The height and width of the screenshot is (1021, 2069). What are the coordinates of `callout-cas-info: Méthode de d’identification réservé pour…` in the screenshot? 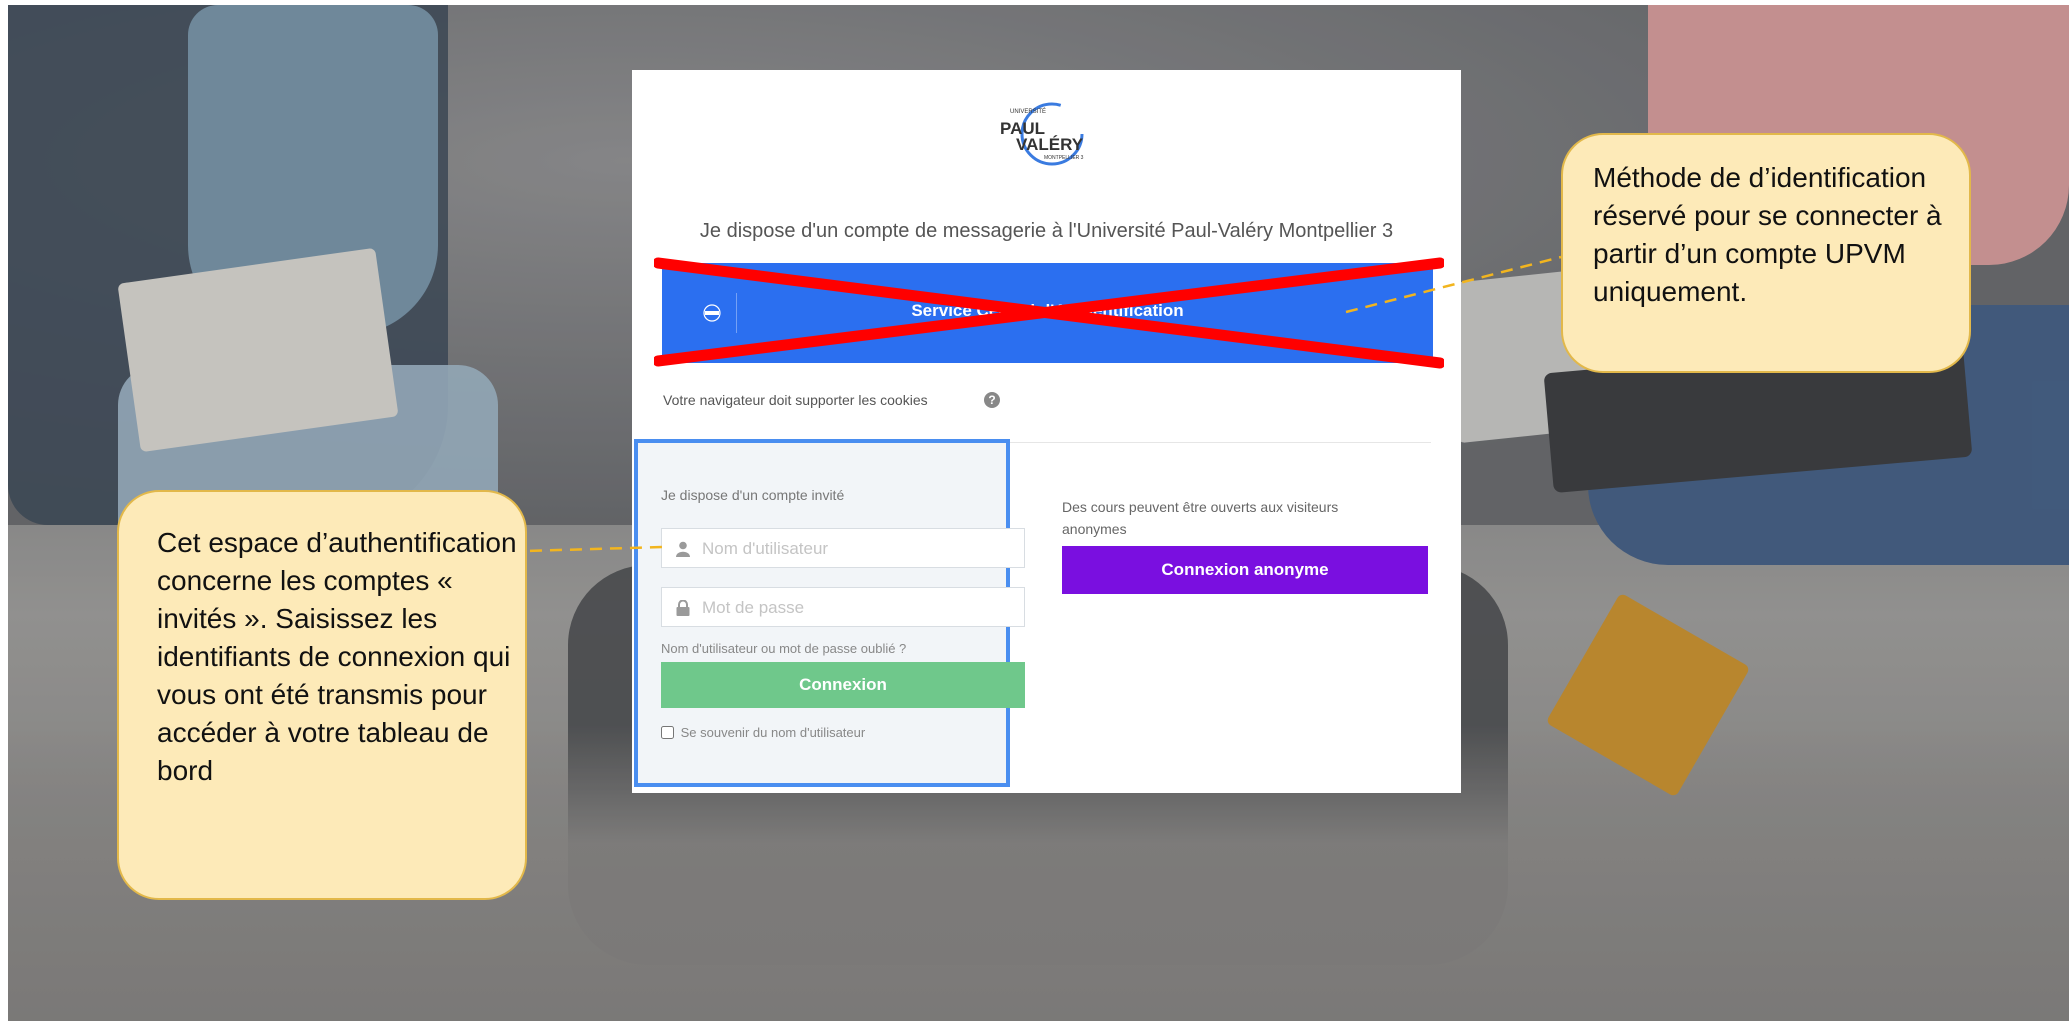 It's located at (1766, 253).